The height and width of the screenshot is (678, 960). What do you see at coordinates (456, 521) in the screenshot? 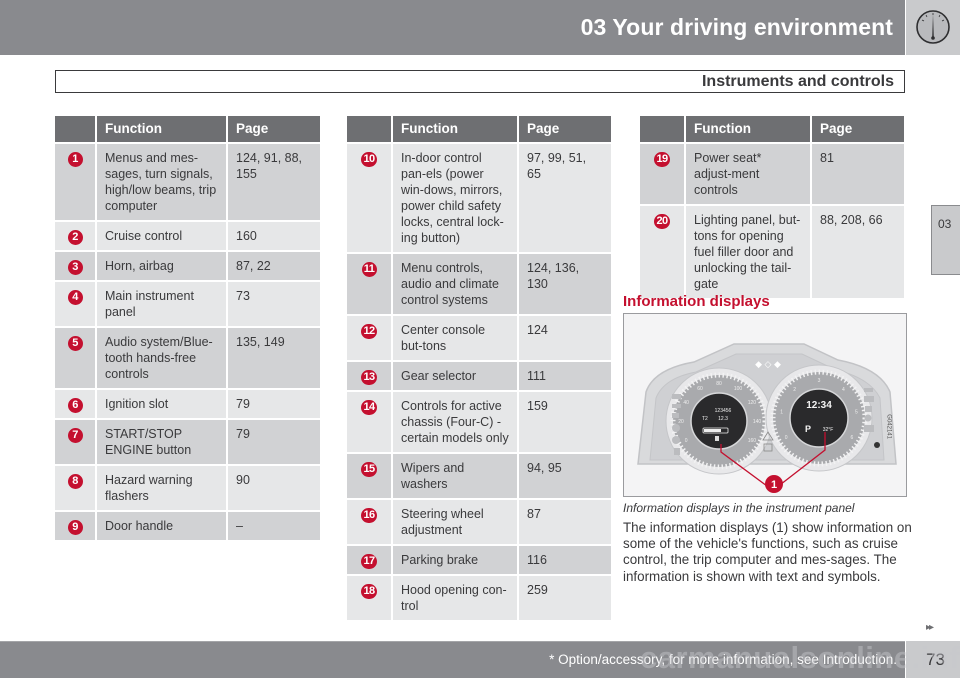
I see `function-cell: Steering wheel adjustment` at bounding box center [456, 521].